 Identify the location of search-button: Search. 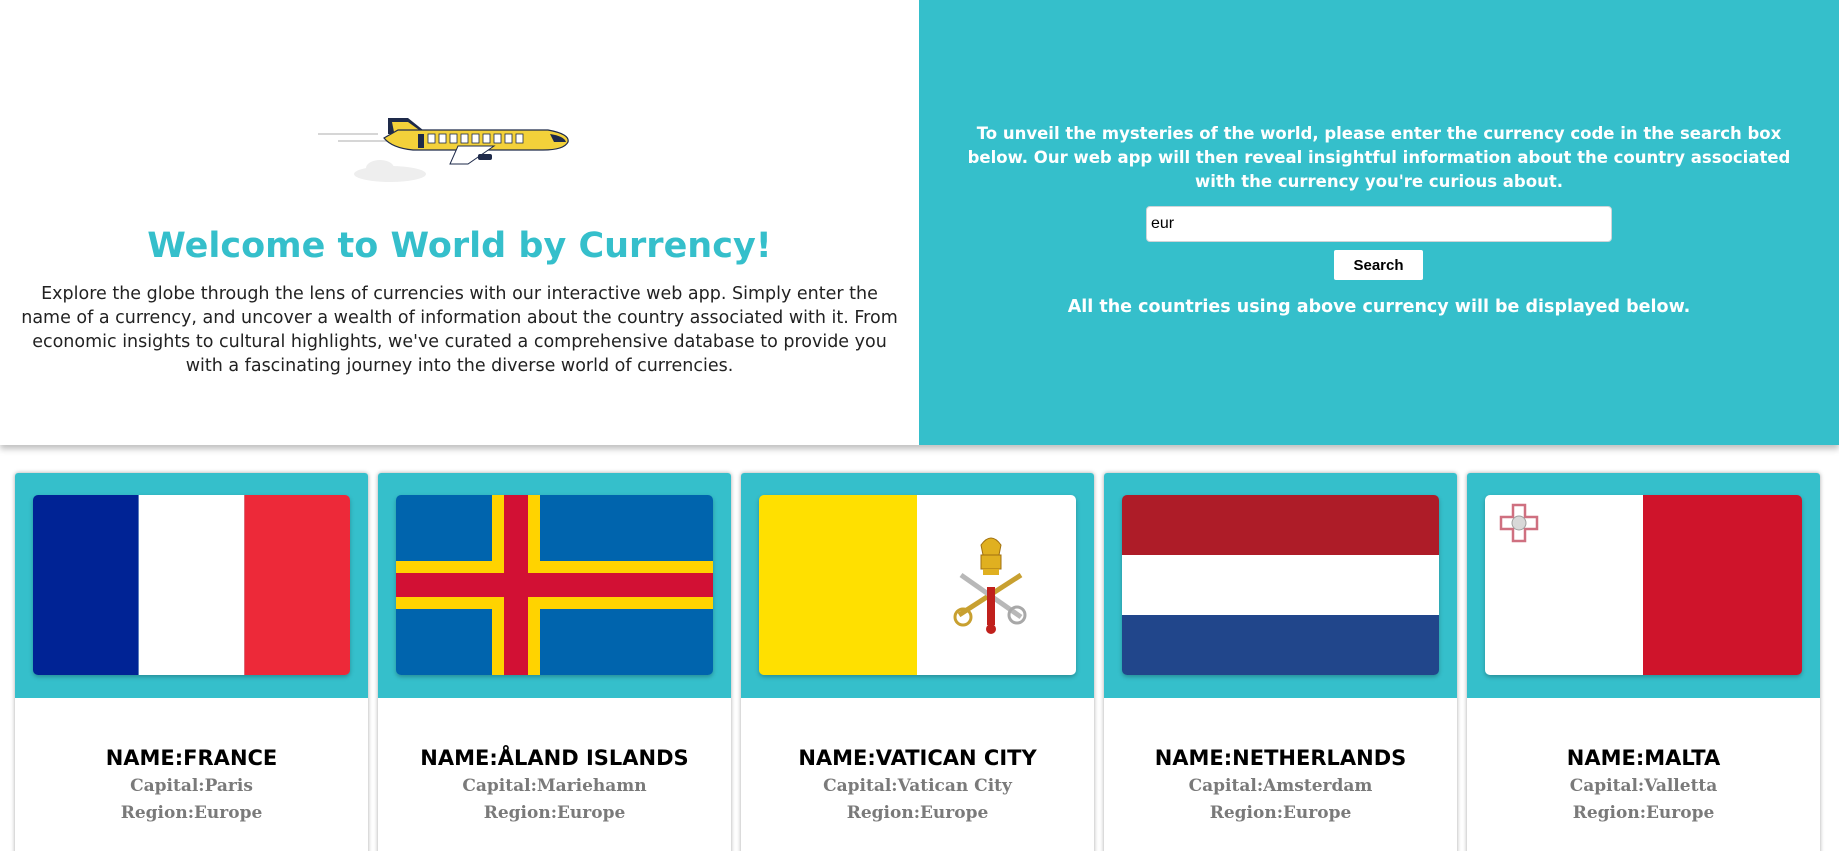
(1378, 265).